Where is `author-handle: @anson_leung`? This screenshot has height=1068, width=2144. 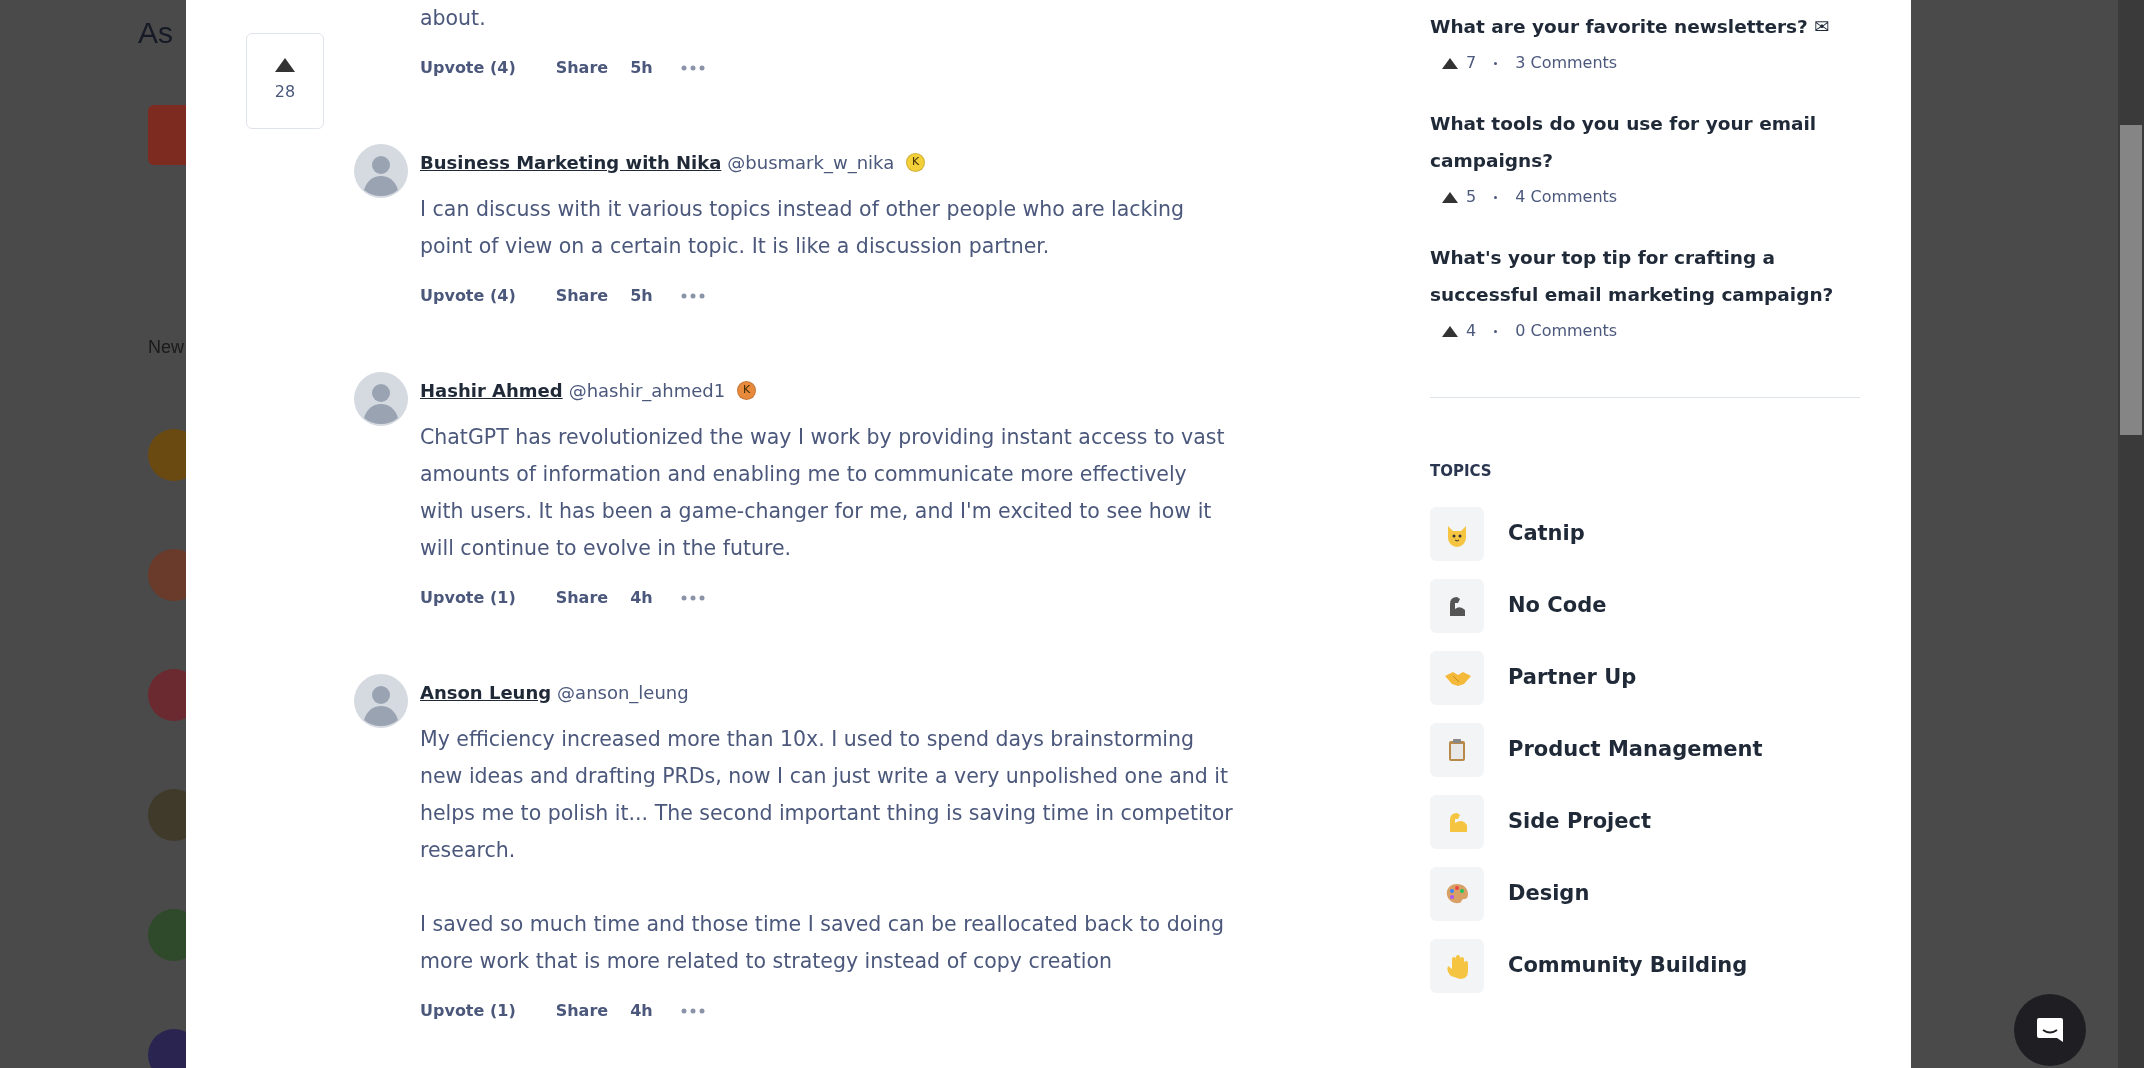 author-handle: @anson_leung is located at coordinates (623, 693).